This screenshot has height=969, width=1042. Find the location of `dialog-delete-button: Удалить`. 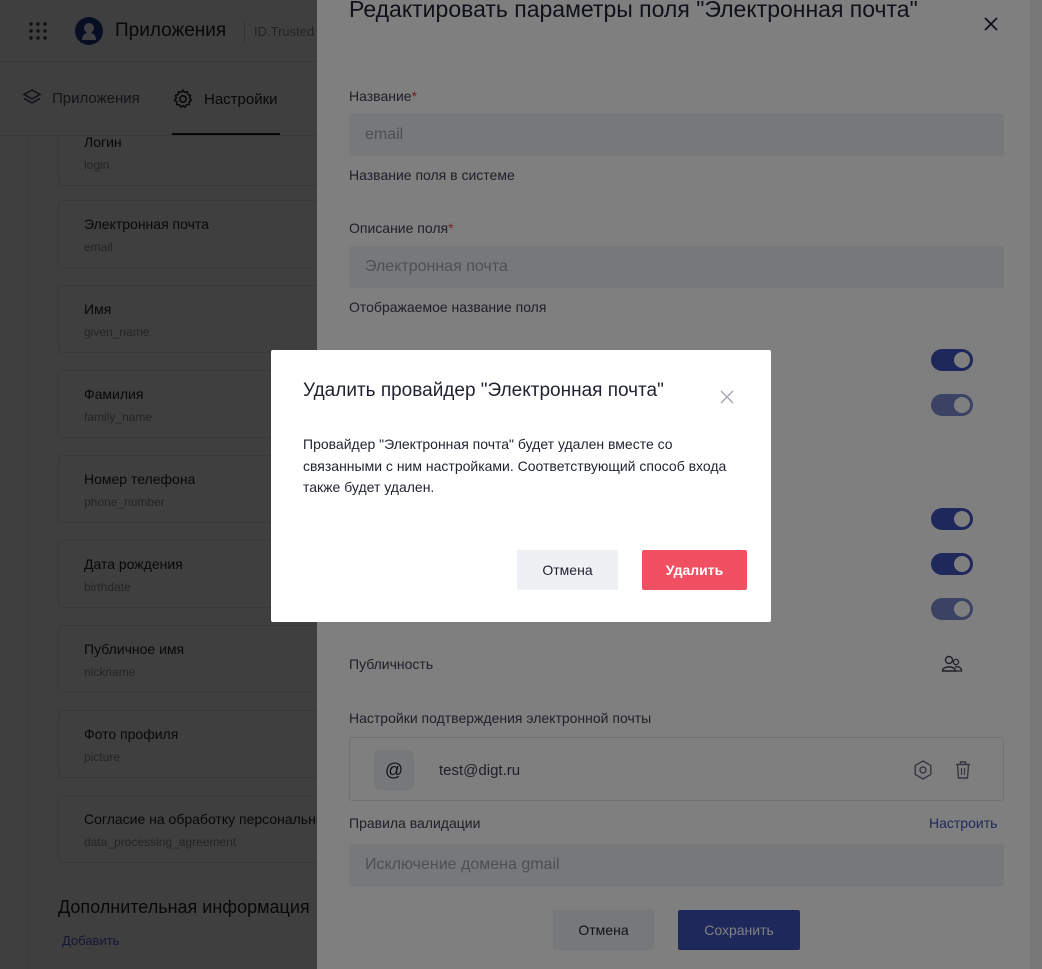

dialog-delete-button: Удалить is located at coordinates (694, 570).